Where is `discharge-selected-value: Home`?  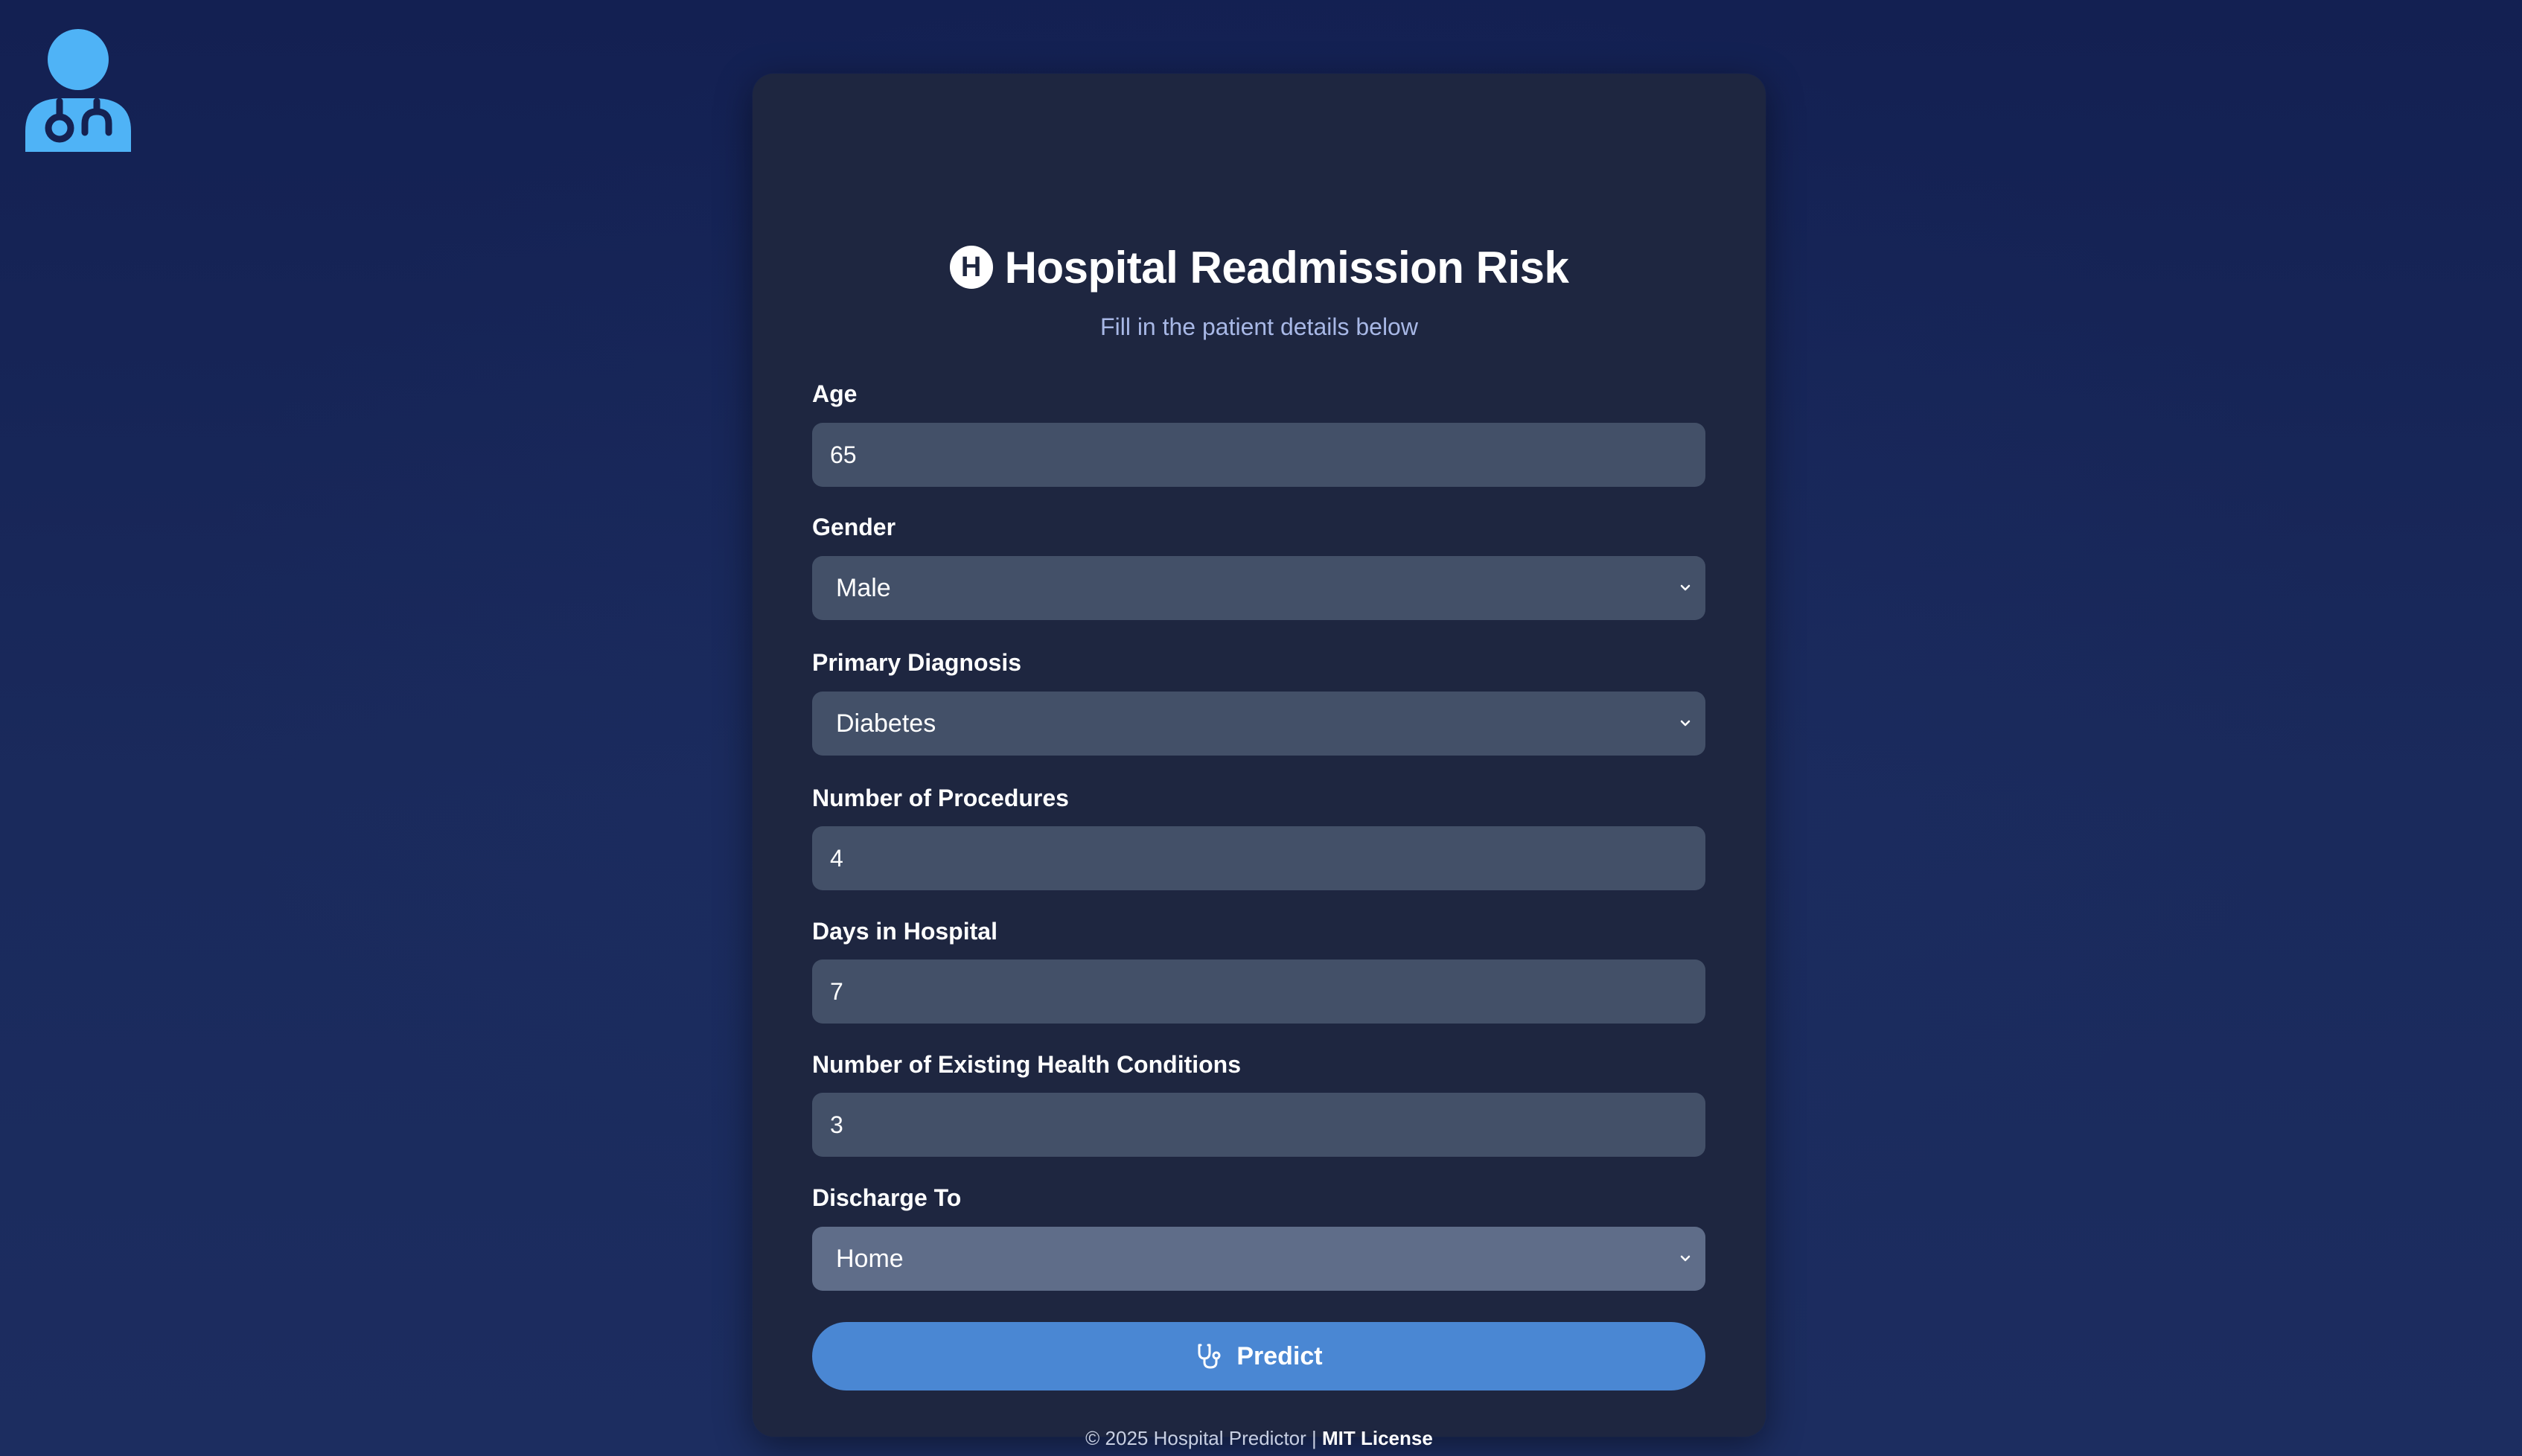
discharge-selected-value: Home is located at coordinates (870, 1258).